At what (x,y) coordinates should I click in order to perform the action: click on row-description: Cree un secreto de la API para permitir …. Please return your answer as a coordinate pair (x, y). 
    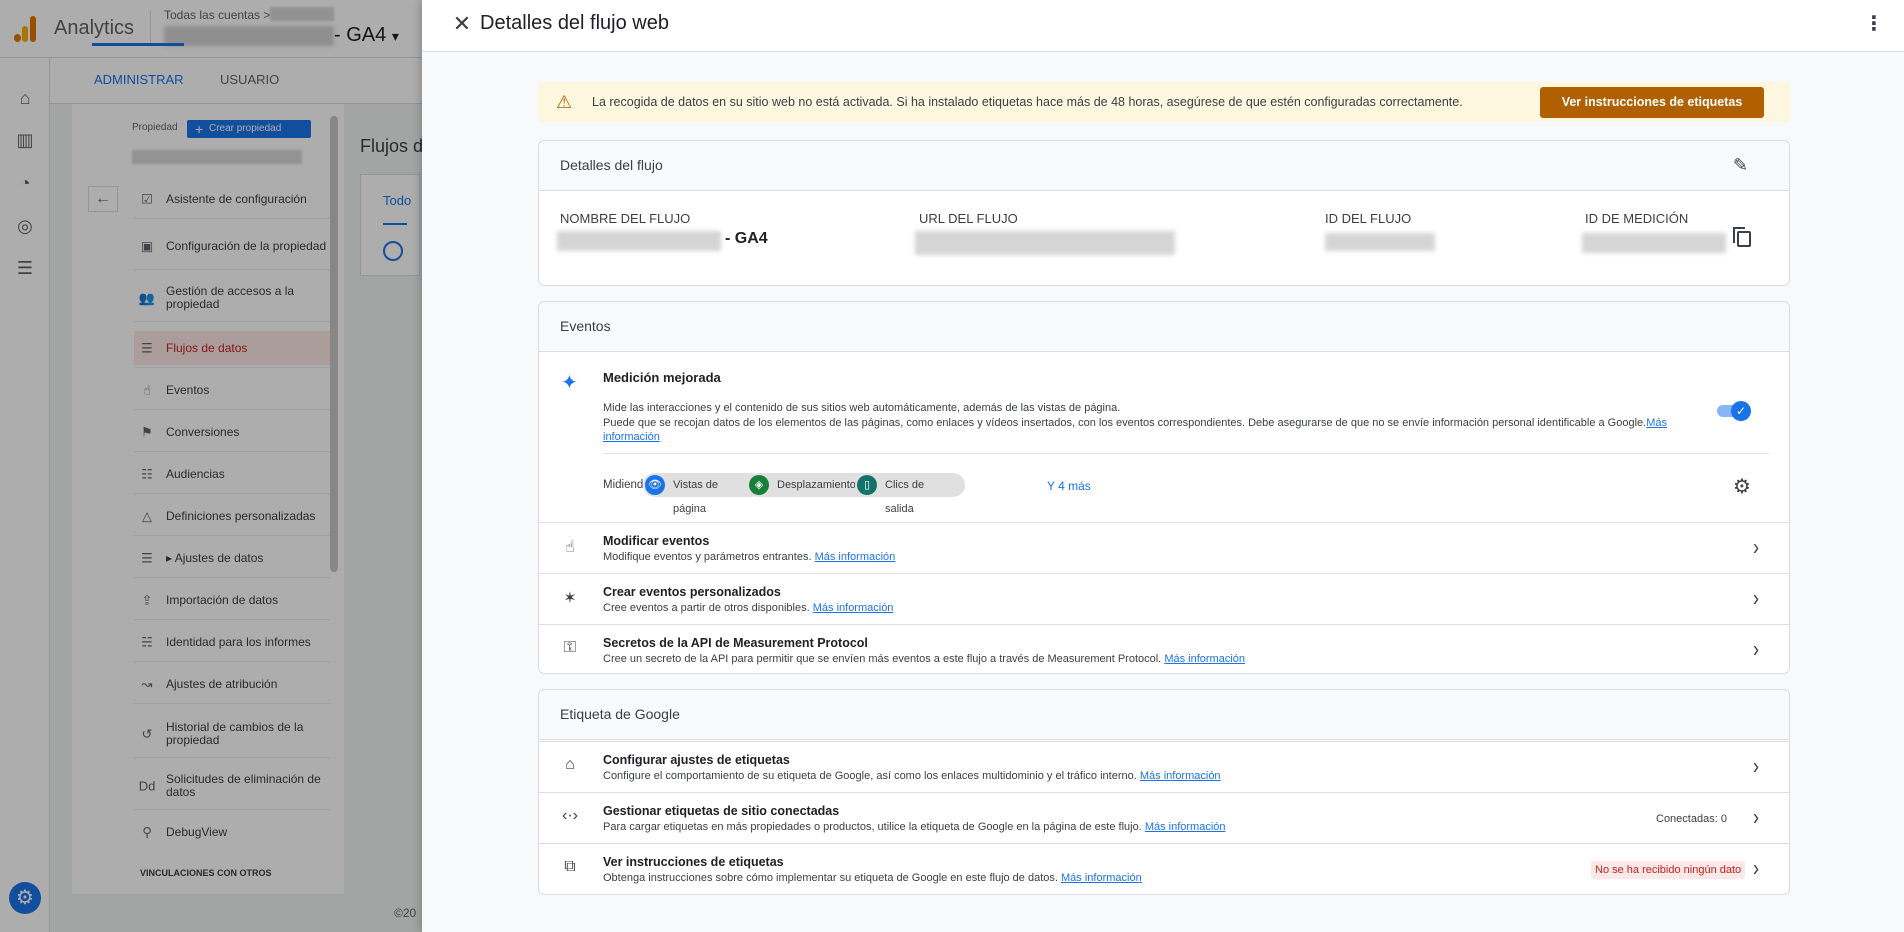
    Looking at the image, I should click on (924, 659).